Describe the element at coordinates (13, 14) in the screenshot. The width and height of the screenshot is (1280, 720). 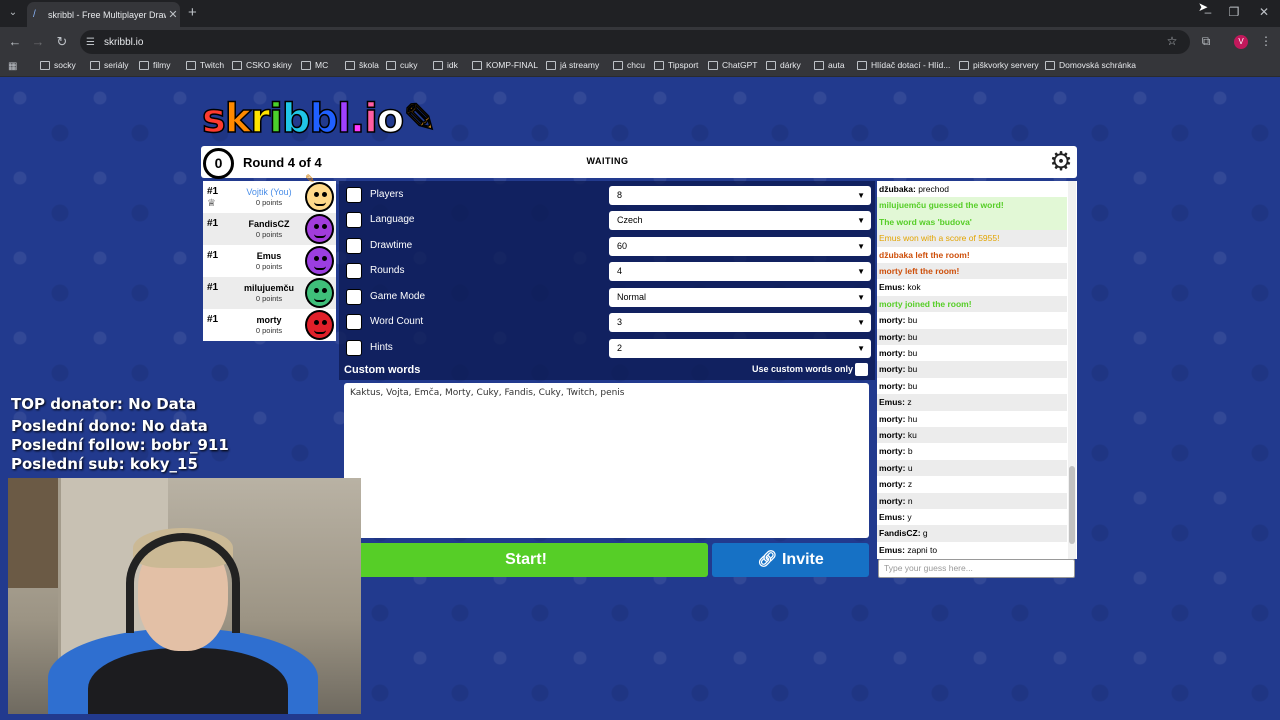
I see `tab-search-icon: ⌄` at that location.